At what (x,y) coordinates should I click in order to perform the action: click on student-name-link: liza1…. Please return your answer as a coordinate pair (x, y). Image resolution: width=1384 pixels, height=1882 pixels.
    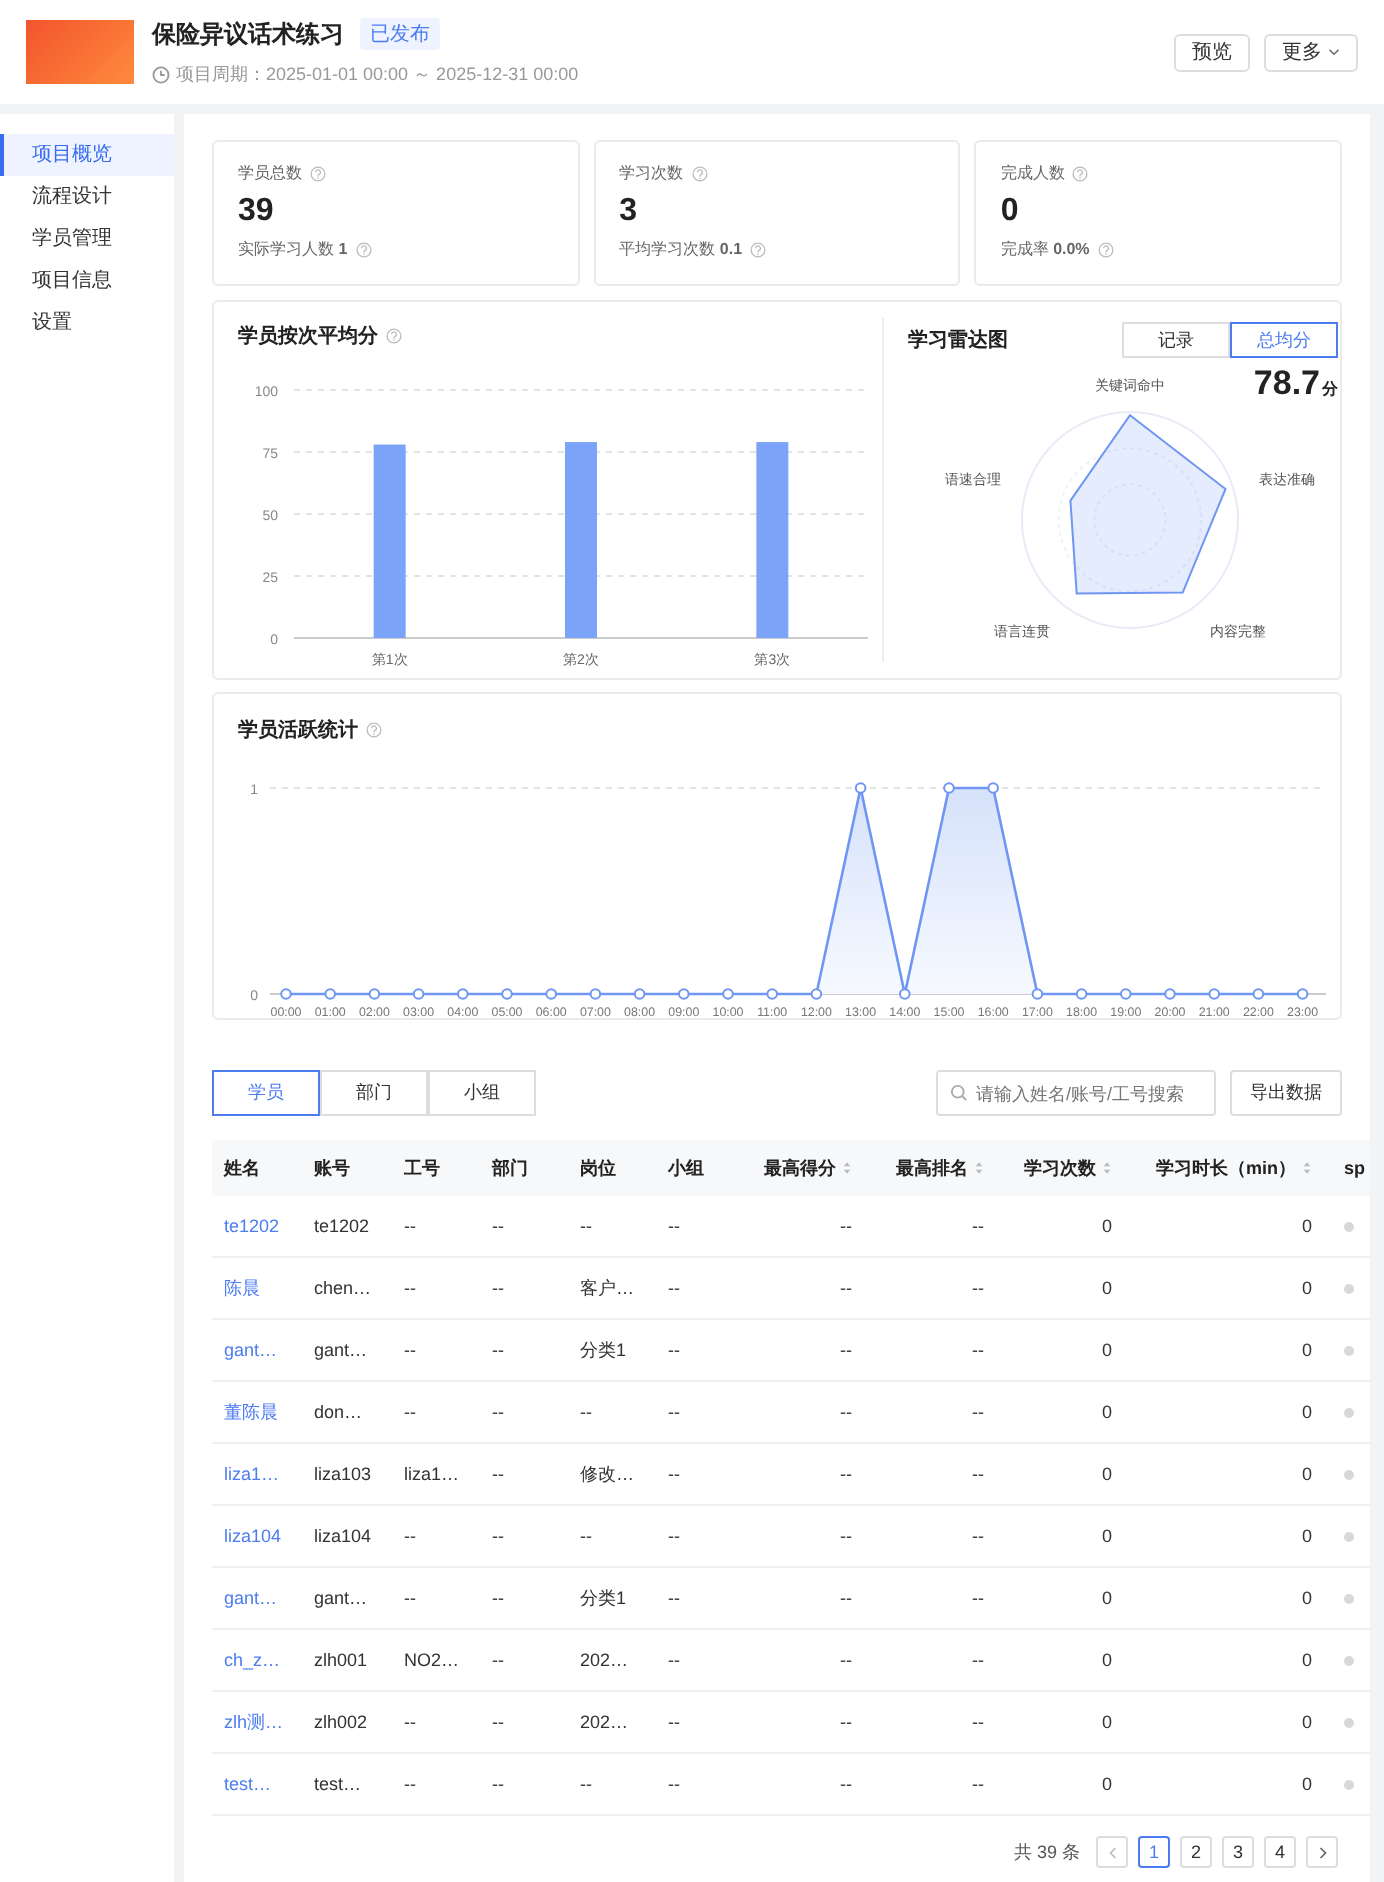
    Looking at the image, I should click on (252, 1474).